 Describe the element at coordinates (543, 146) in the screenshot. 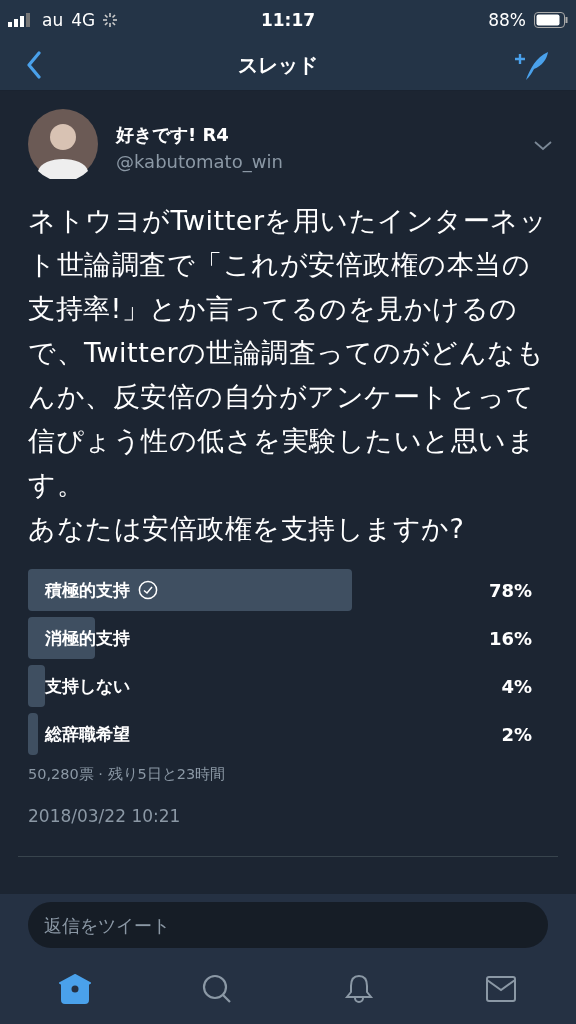

I see `chevron-down-icon` at that location.